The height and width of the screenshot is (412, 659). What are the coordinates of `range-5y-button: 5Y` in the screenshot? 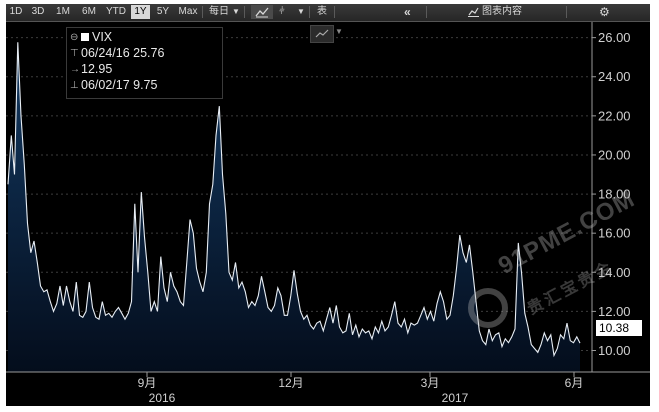 It's located at (163, 12).